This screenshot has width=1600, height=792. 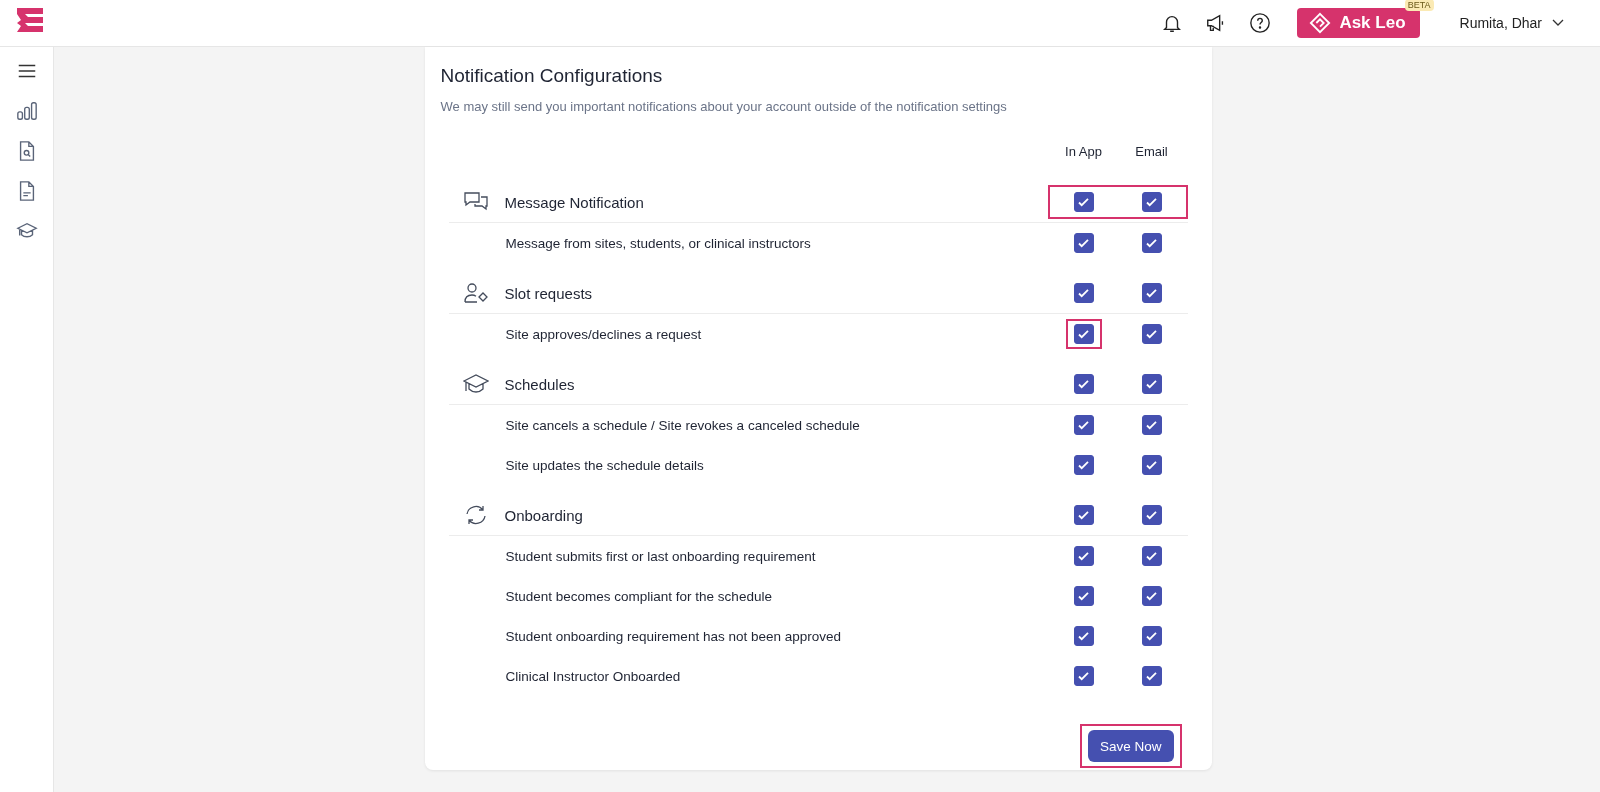 I want to click on graduation-cap-icon, so click(x=475, y=384).